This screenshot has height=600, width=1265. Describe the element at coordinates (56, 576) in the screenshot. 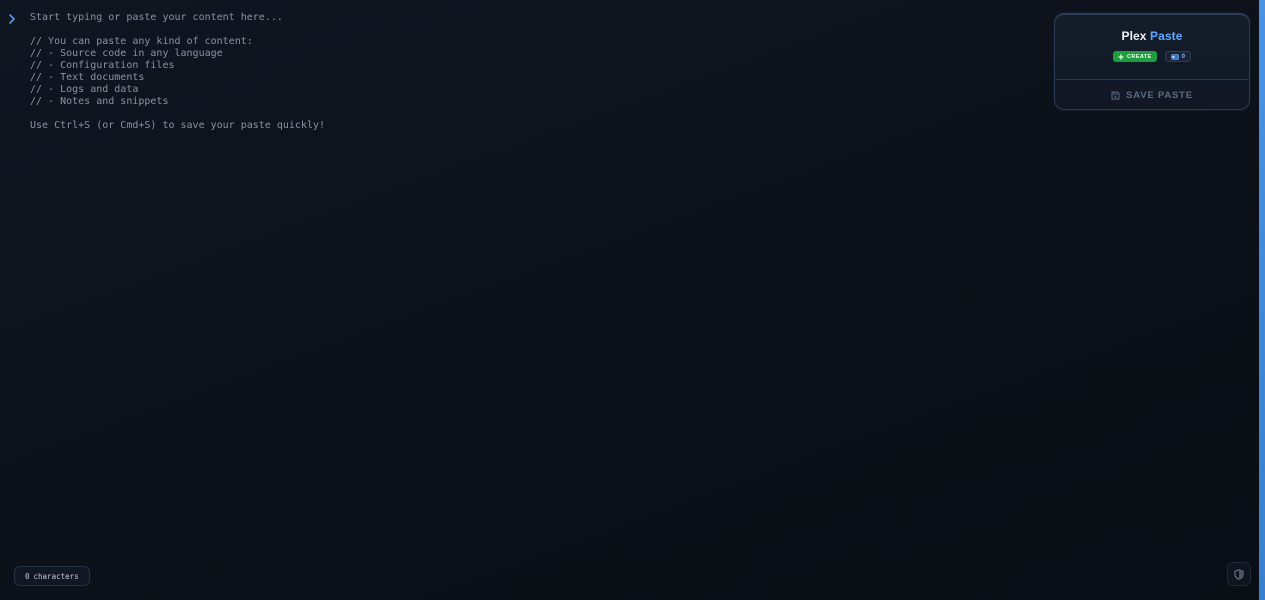

I see `character-count-label: characters` at that location.